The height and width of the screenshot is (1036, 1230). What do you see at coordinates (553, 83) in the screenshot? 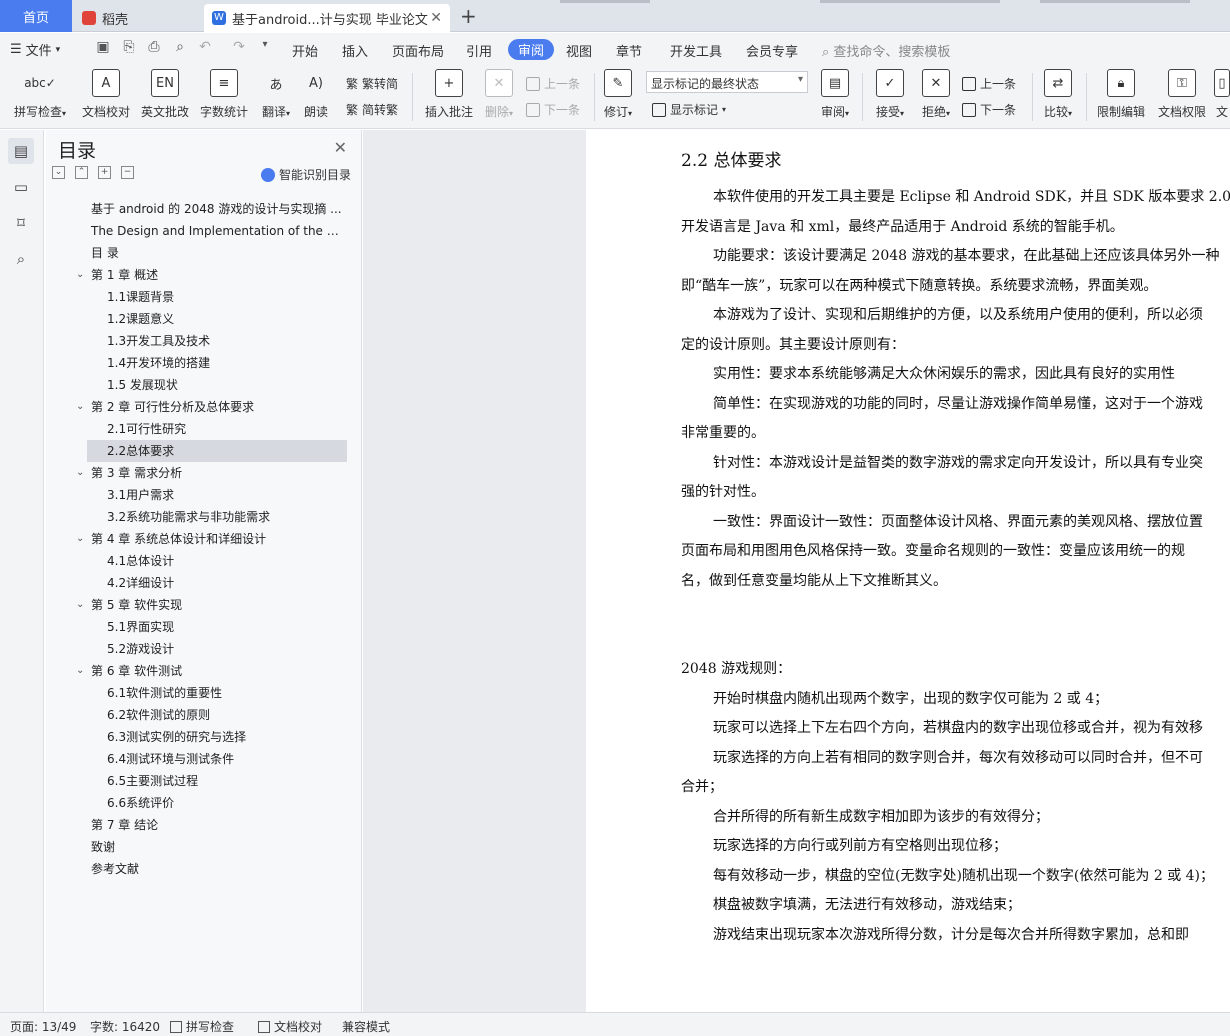
I see `prev-comment-button: 上一条` at bounding box center [553, 83].